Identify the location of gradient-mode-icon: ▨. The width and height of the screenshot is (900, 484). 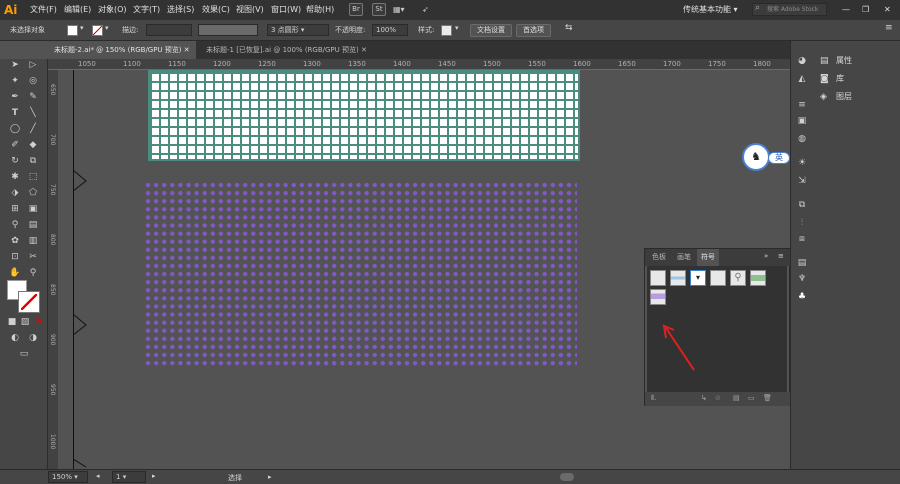
(25, 322).